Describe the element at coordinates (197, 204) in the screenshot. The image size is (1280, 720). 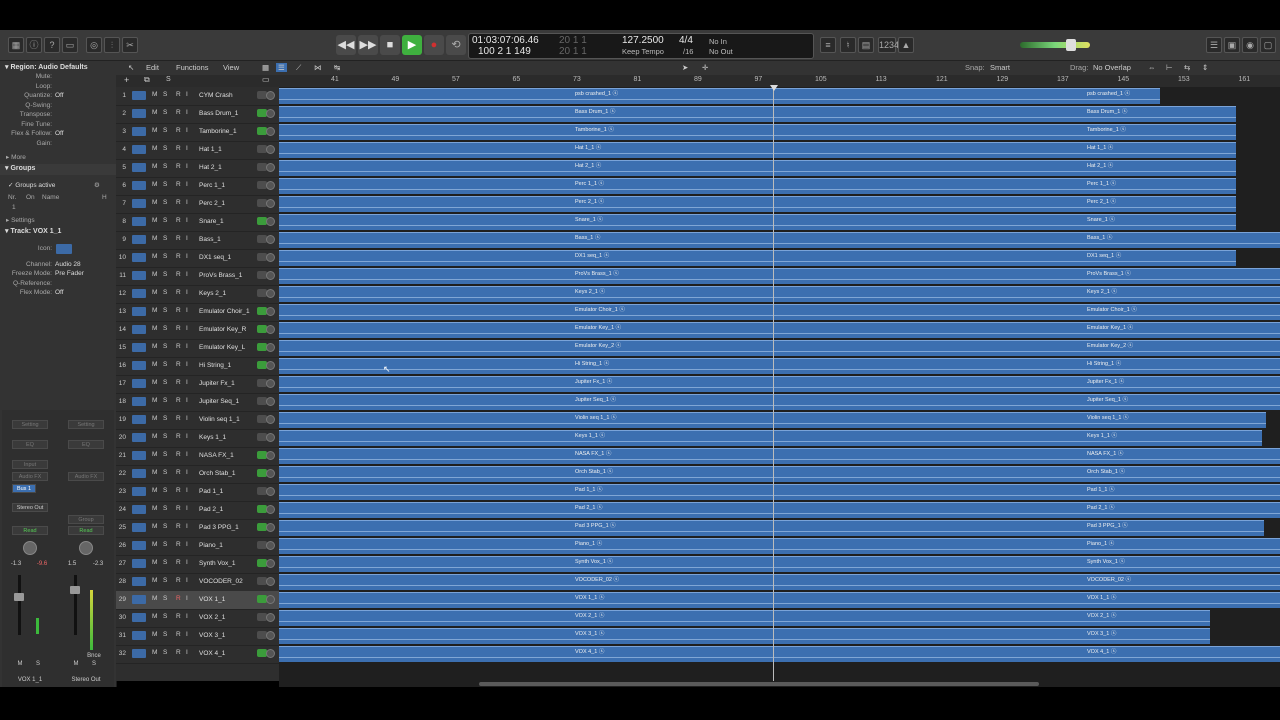
I see `track-header: 7 MS RI Perc 2_1` at that location.